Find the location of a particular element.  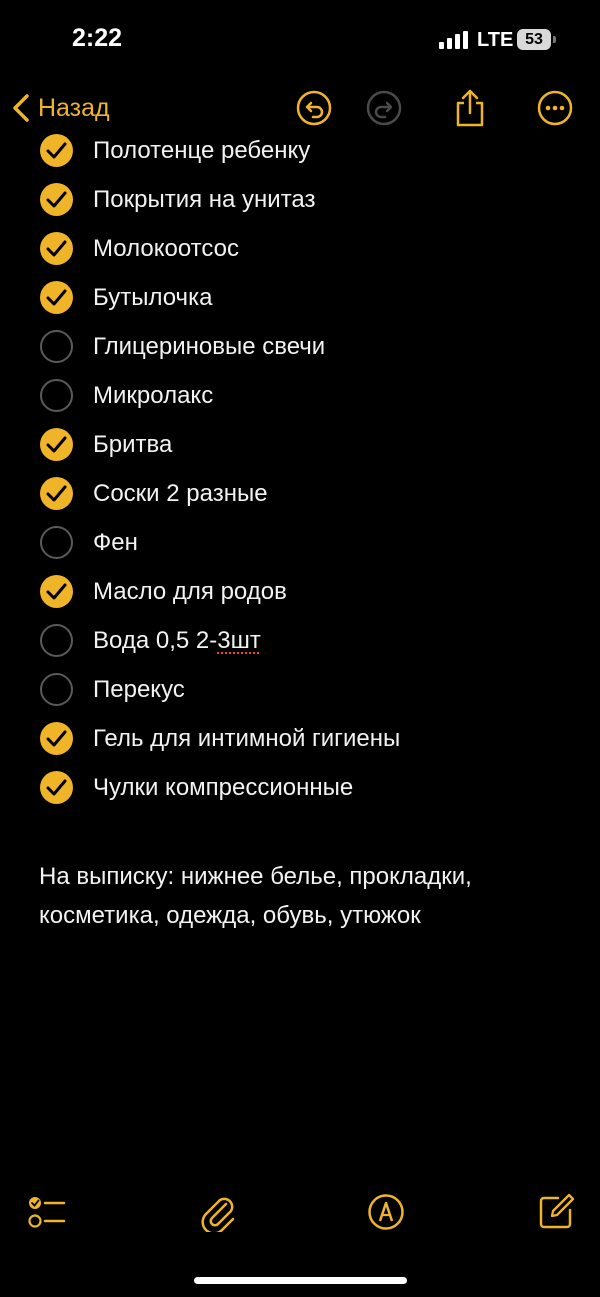

network-type: LTE is located at coordinates (495, 40).